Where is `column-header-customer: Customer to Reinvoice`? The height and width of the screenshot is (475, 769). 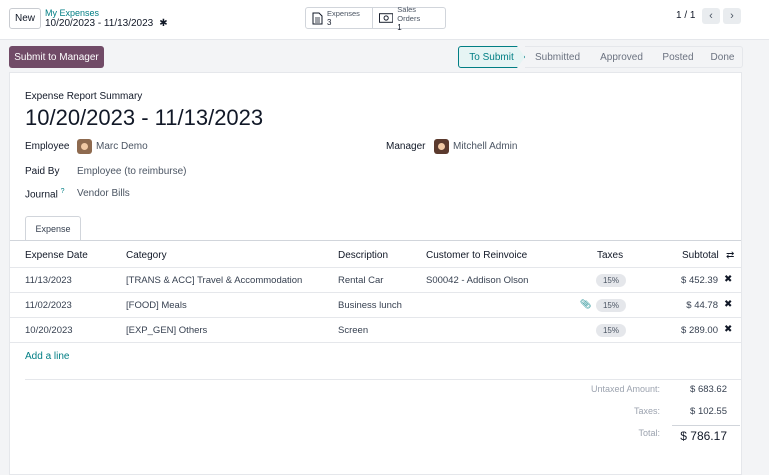
column-header-customer: Customer to Reinvoice is located at coordinates (476, 255).